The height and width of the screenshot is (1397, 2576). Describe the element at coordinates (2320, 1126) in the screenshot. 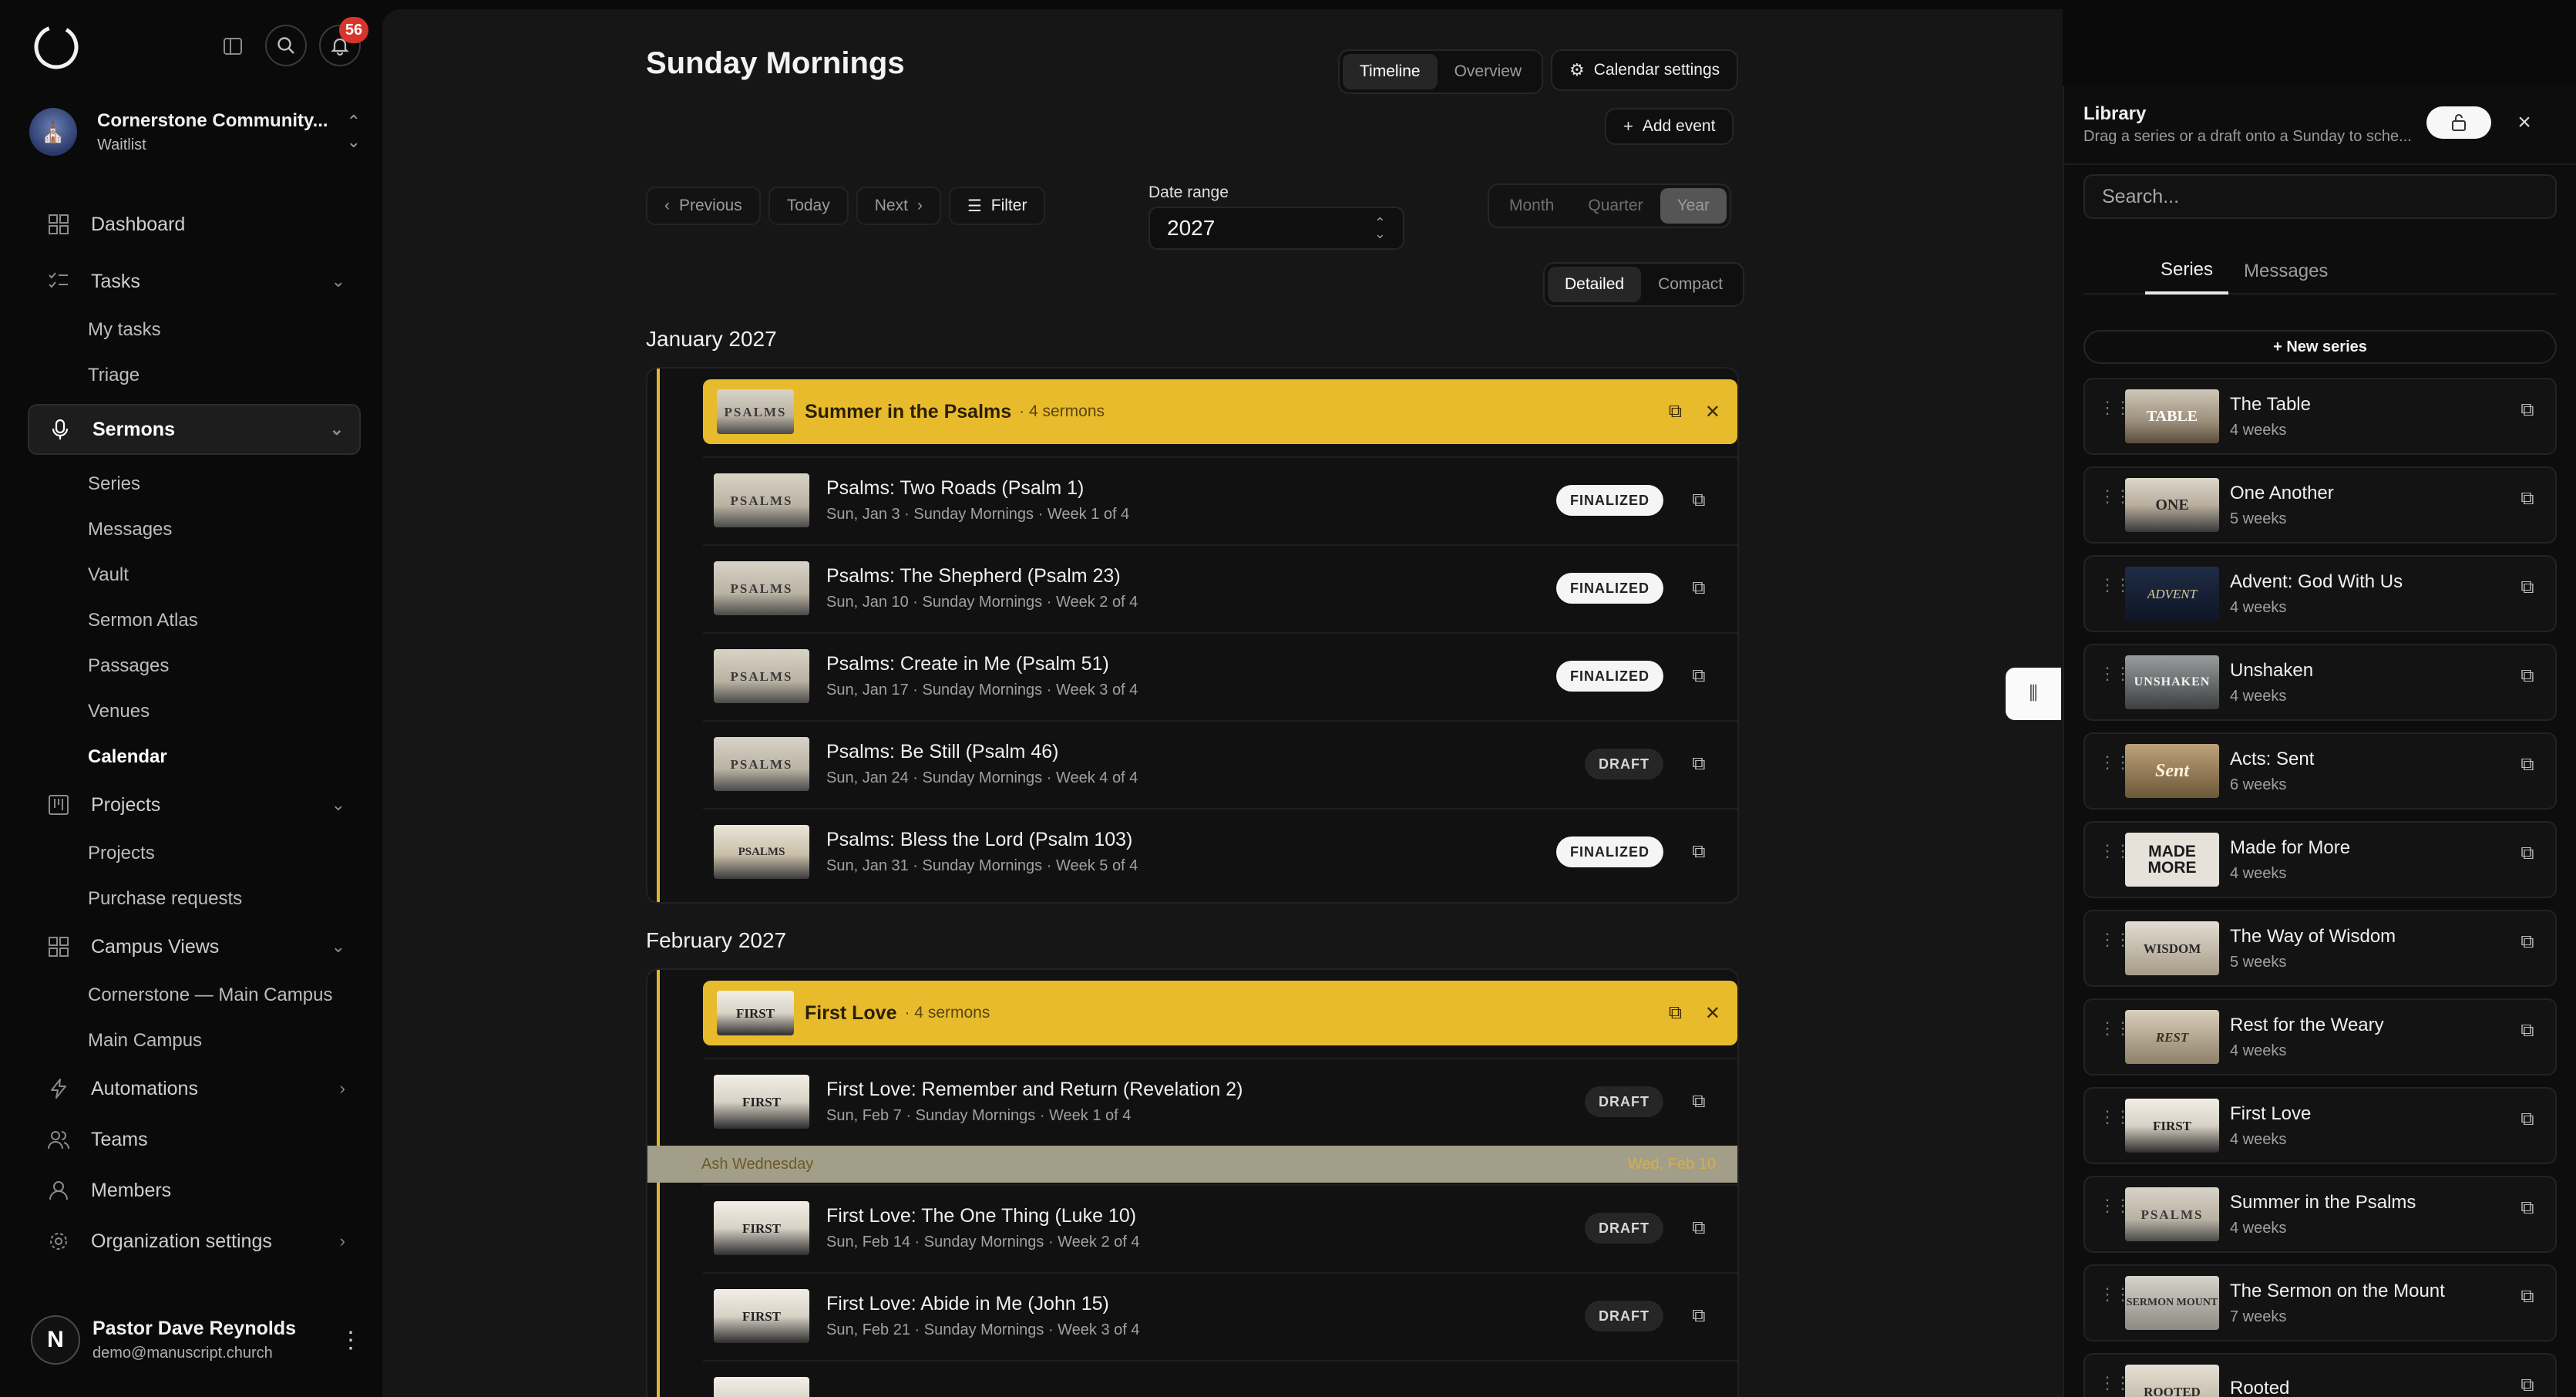

I see `list-item: ⋮⋮ FIRST First Love 4 weeks ⧉` at that location.